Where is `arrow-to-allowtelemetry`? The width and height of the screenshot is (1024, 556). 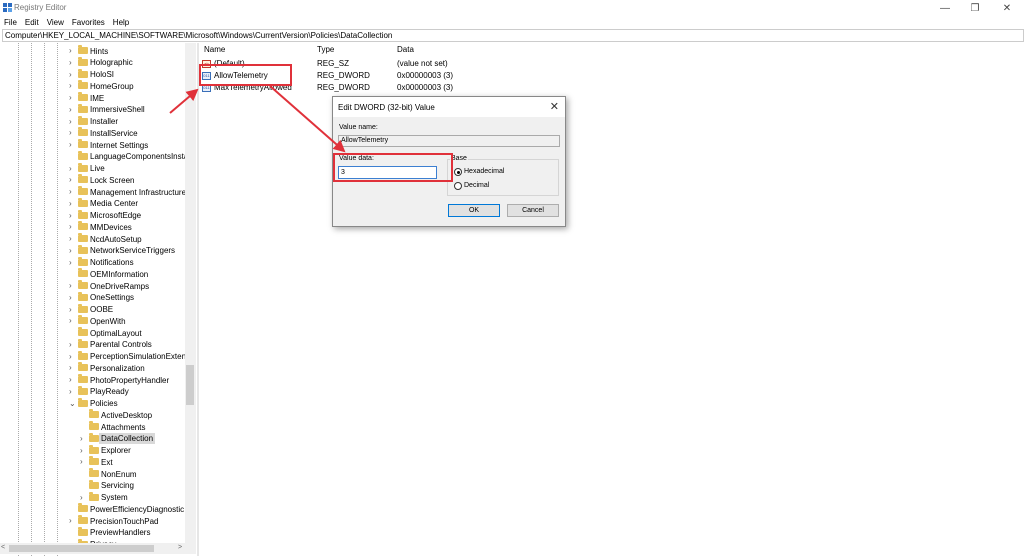 arrow-to-allowtelemetry is located at coordinates (184, 101).